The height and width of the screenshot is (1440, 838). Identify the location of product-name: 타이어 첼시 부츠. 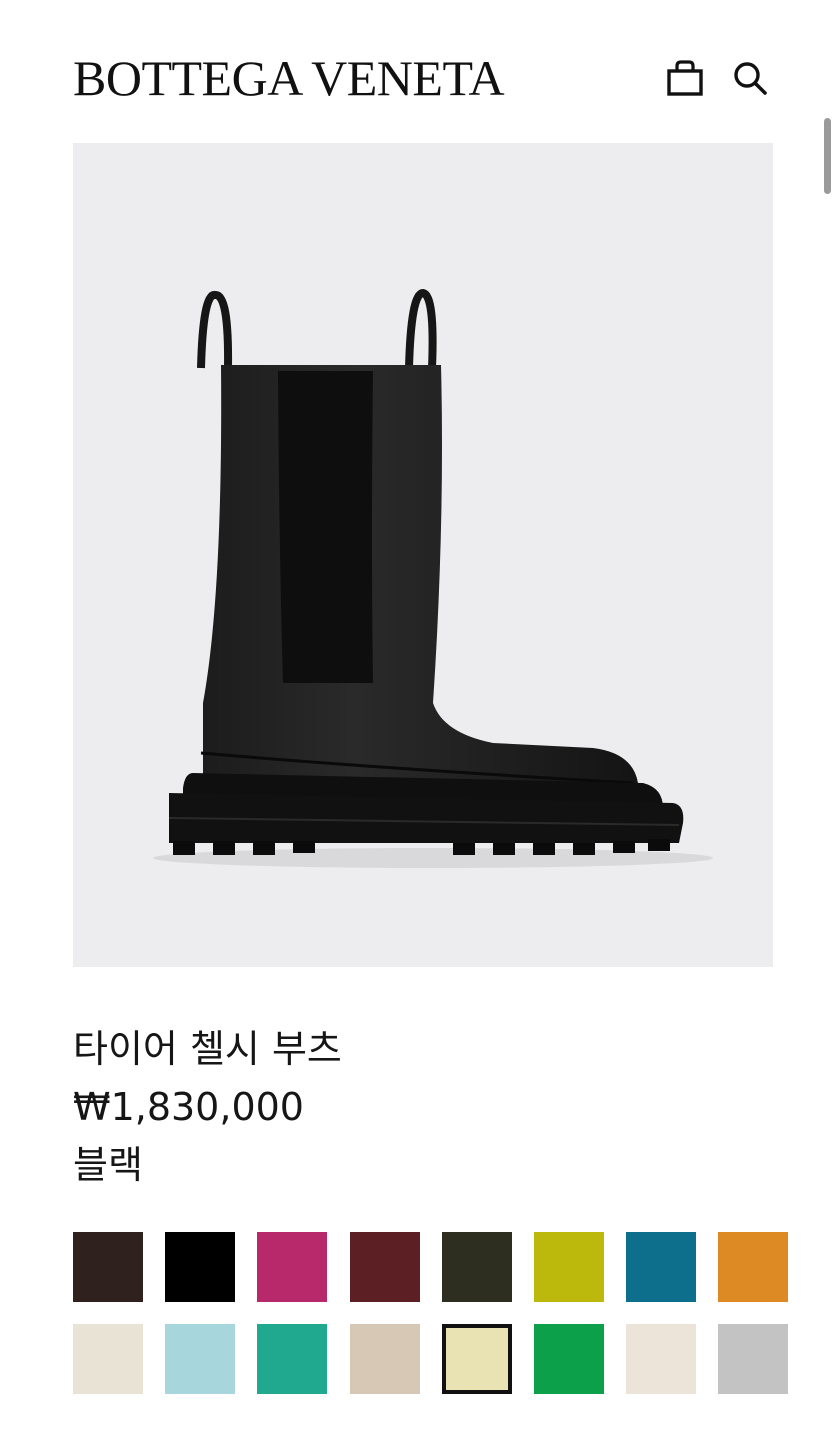
(207, 1049).